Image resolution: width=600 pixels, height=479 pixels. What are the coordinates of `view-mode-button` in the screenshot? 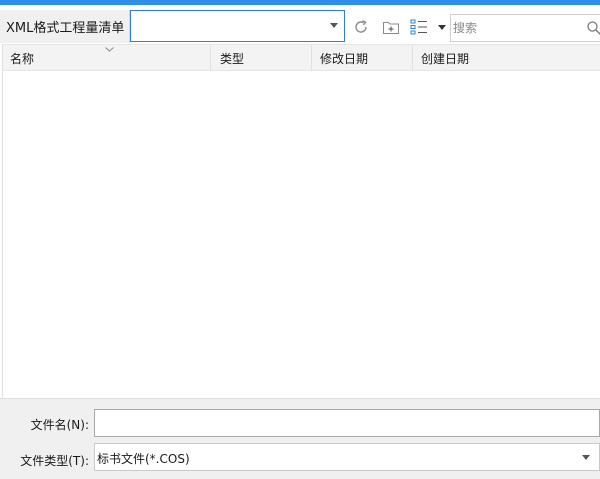 It's located at (419, 27).